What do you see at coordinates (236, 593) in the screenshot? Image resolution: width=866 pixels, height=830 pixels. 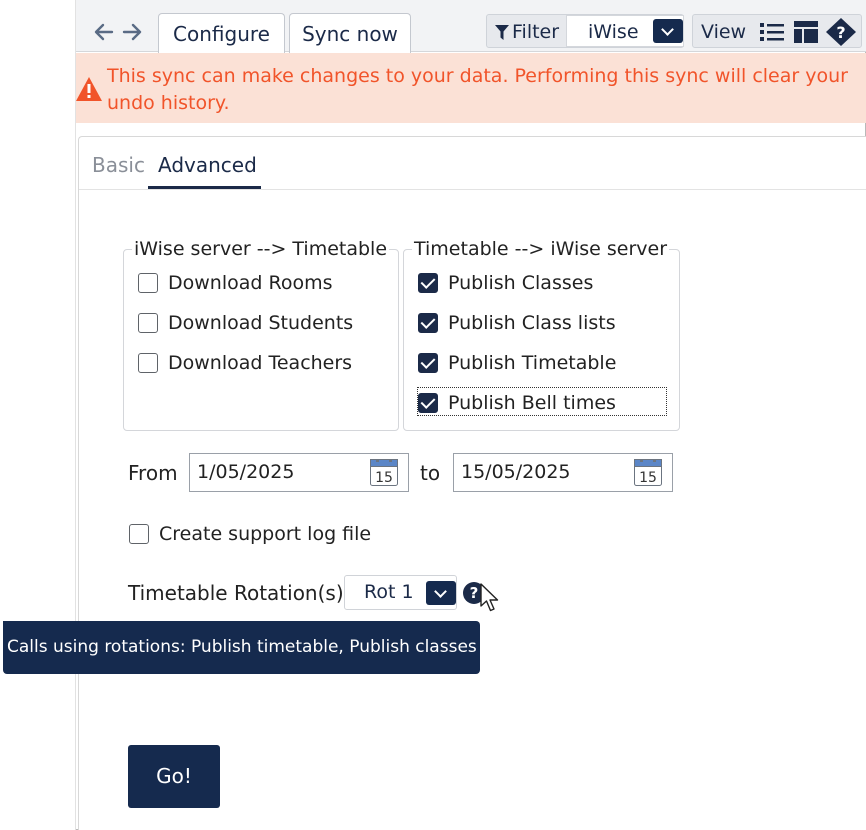 I see `rotation-label: Timetable Rotation(s)` at bounding box center [236, 593].